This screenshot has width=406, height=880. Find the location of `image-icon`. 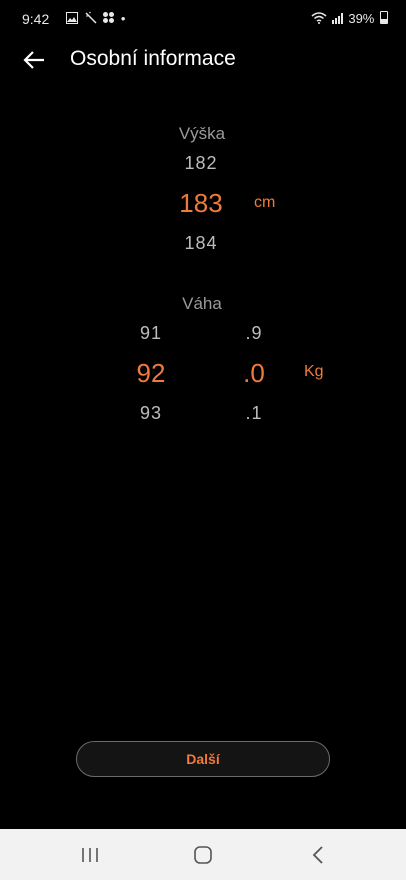

image-icon is located at coordinates (72, 18).